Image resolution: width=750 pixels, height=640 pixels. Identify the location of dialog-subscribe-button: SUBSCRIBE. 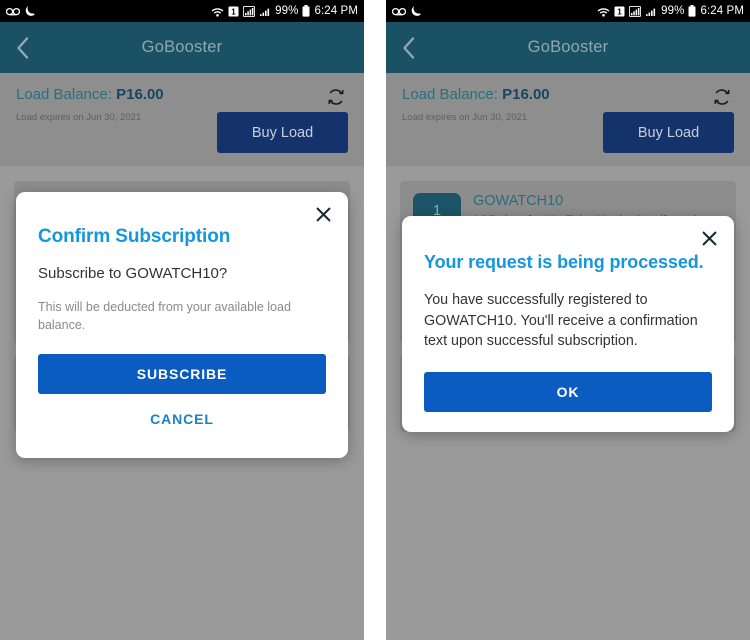
(182, 374).